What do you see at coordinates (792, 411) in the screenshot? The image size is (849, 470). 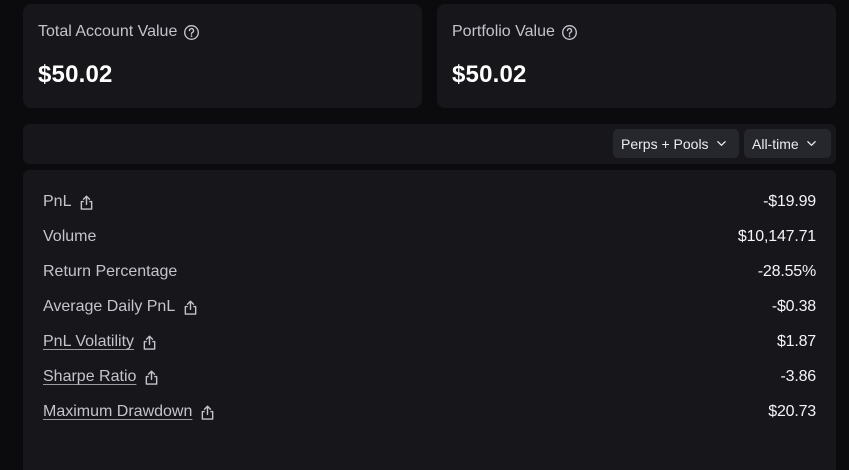 I see `stat-value: $20.73` at bounding box center [792, 411].